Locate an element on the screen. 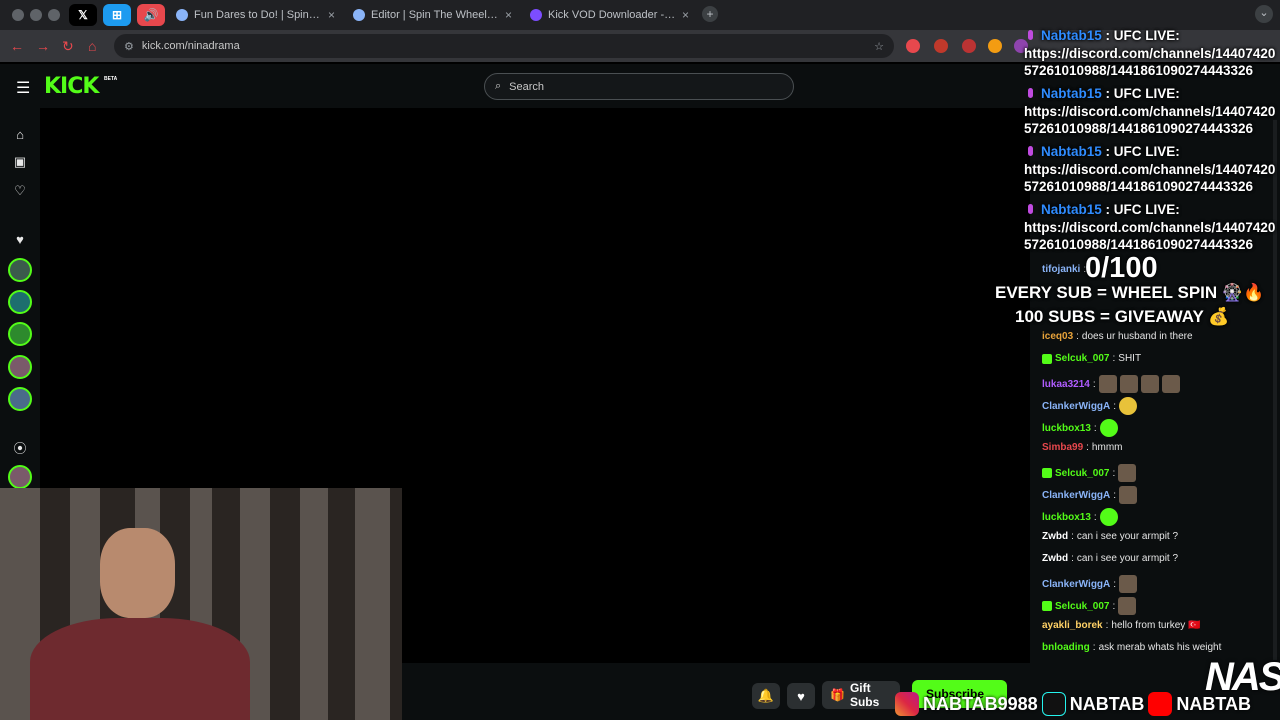 The width and height of the screenshot is (1280, 720). reload-icon: ↻ is located at coordinates (68, 46).